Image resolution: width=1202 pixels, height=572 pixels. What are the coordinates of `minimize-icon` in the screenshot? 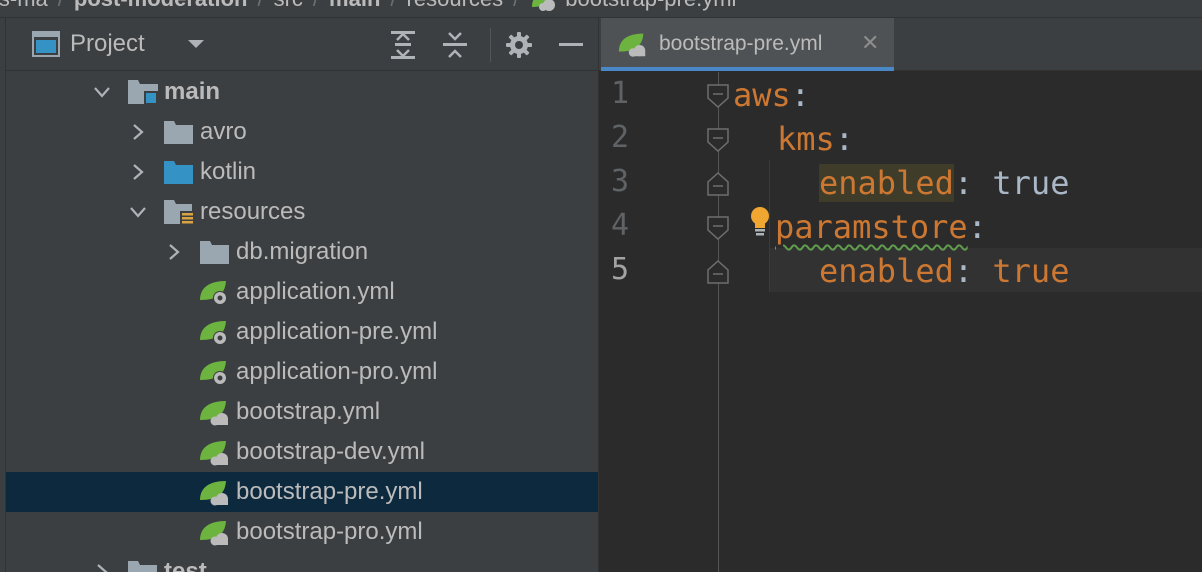 It's located at (571, 44).